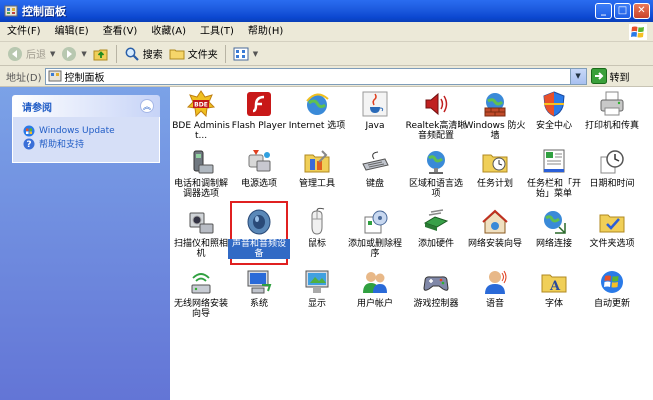  Describe the element at coordinates (72, 32) in the screenshot. I see `menu-edit: 编辑(E)` at that location.